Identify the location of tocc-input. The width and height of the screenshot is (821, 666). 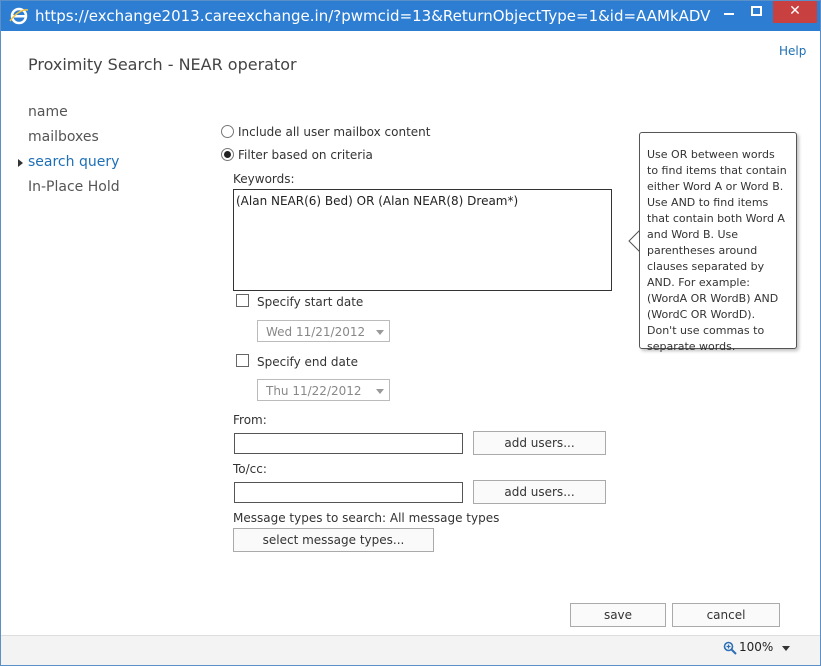
(348, 492).